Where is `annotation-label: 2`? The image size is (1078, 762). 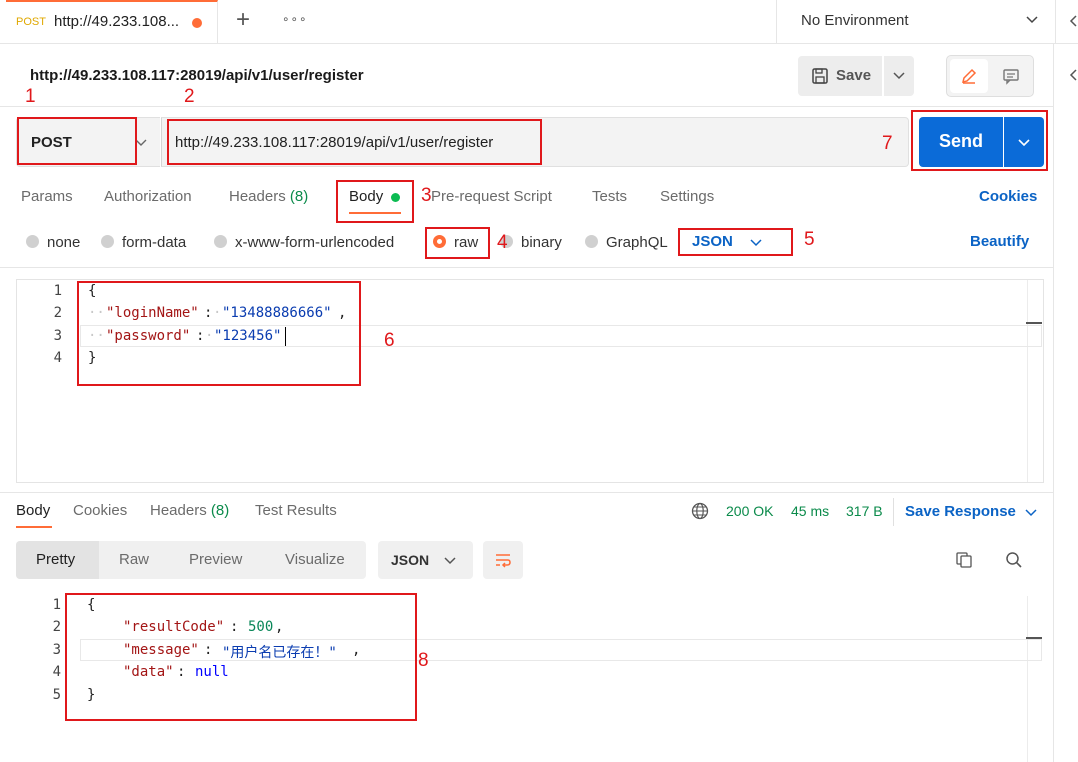
annotation-label: 2 is located at coordinates (189, 96).